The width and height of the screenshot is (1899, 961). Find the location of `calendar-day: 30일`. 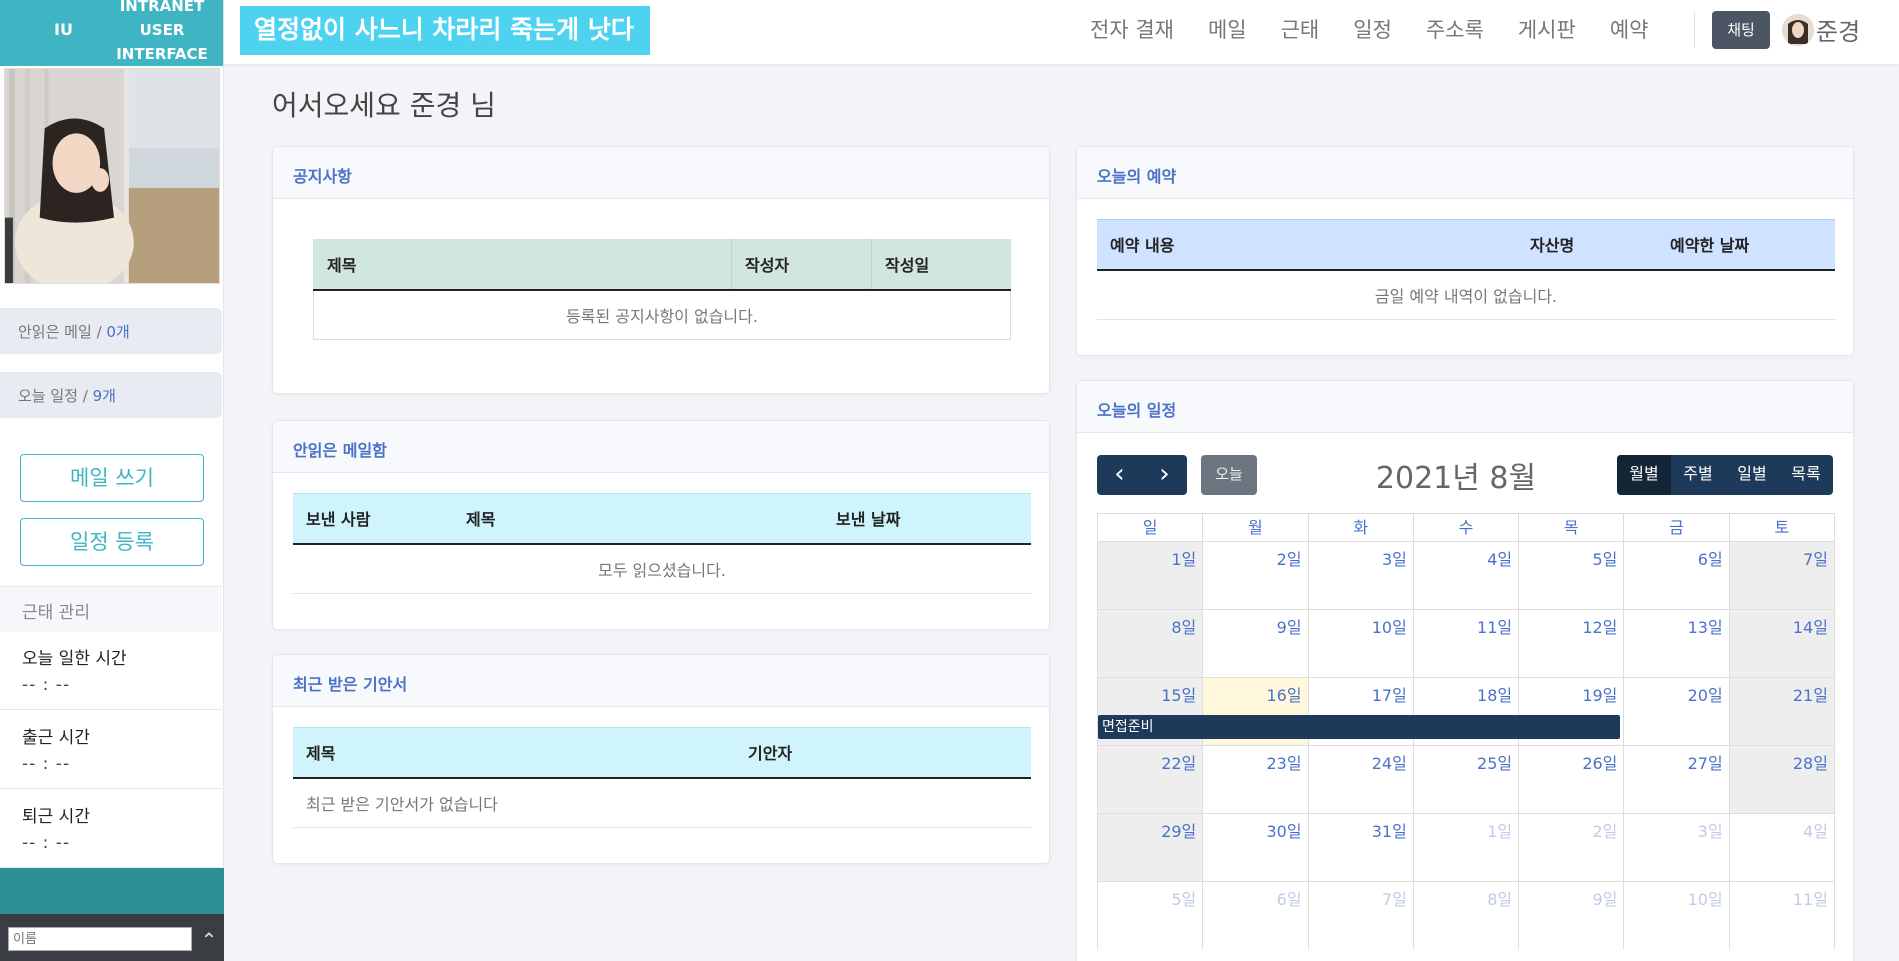

calendar-day: 30일 is located at coordinates (1256, 847).